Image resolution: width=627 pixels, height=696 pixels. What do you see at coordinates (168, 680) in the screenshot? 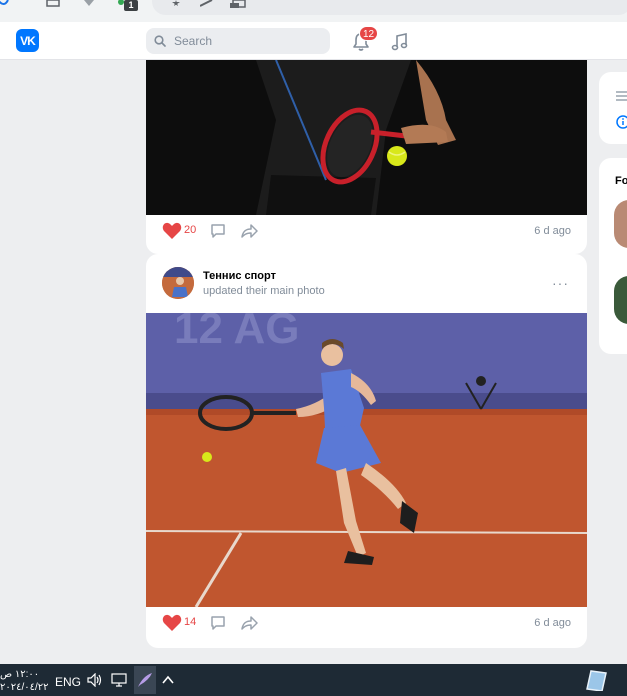
I see `chevron-up-icon` at bounding box center [168, 680].